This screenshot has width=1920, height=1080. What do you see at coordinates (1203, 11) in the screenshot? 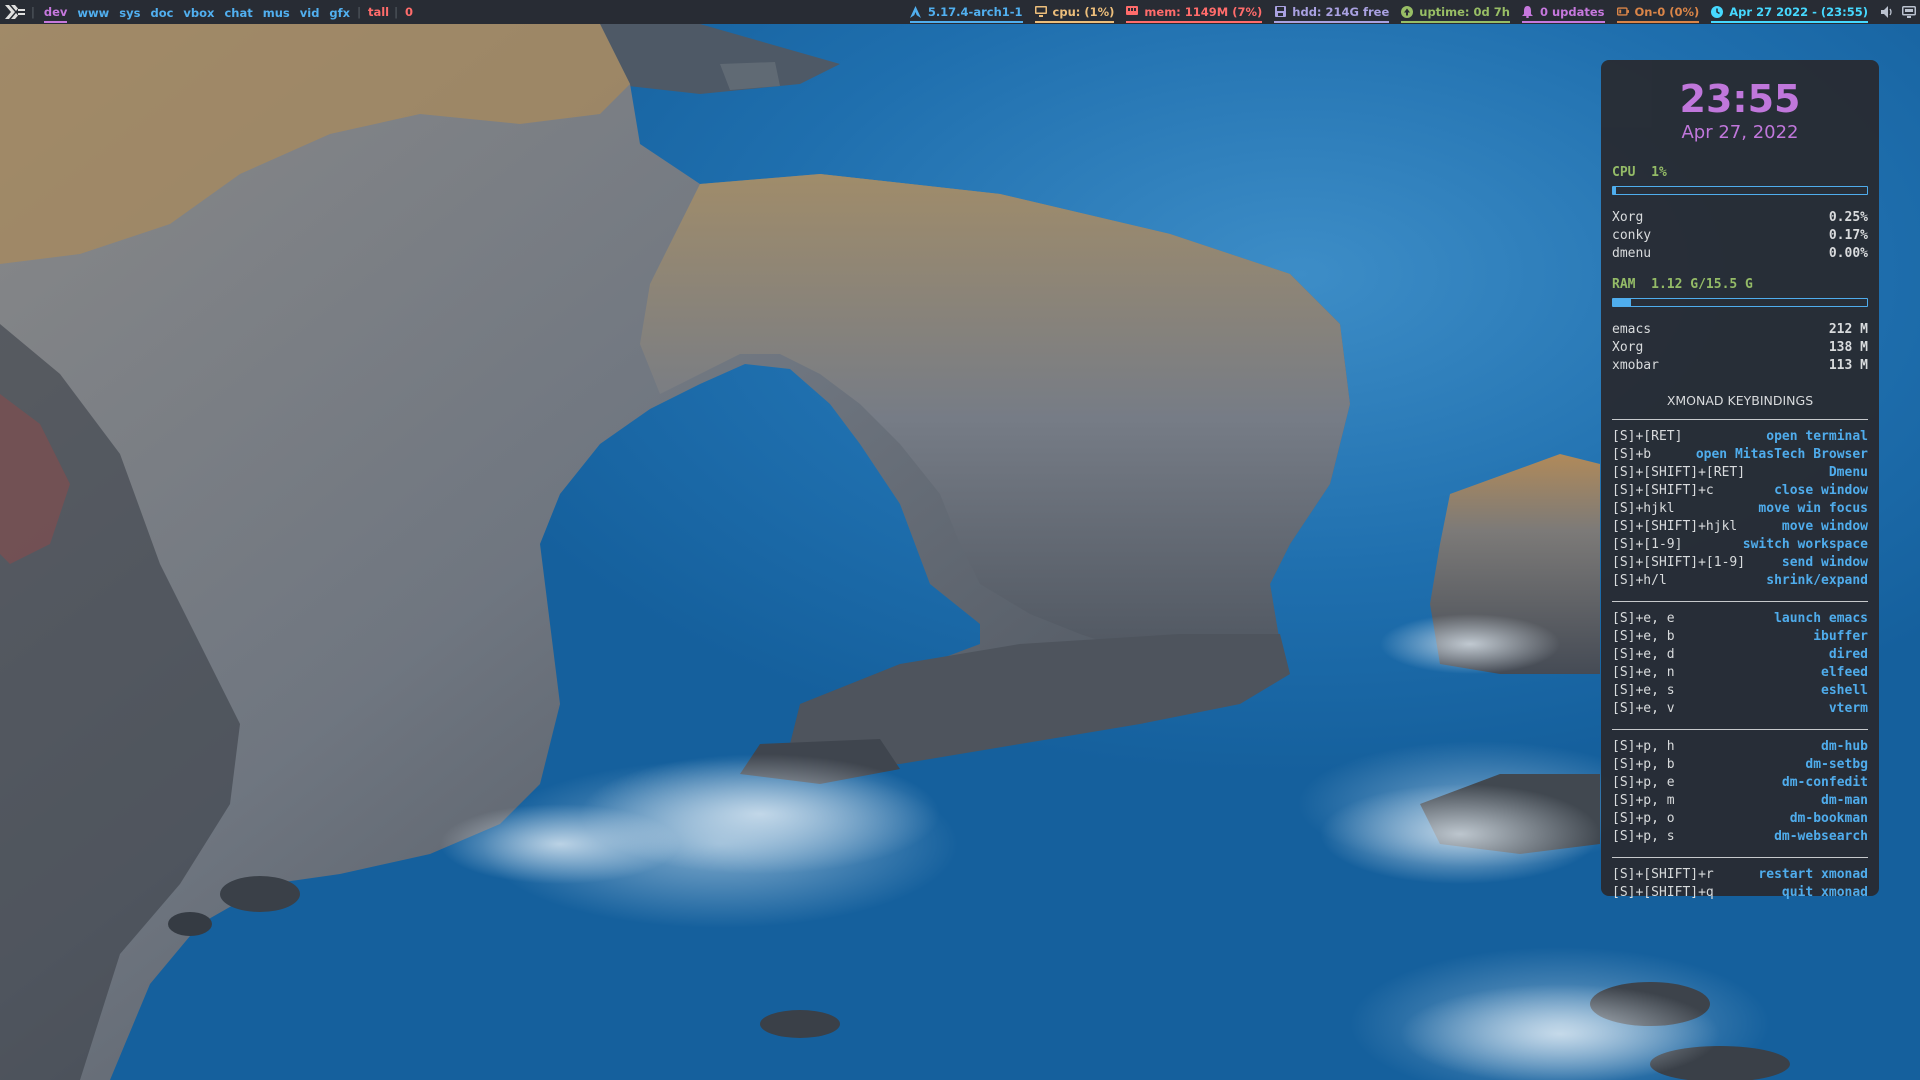
I see `memory-usage: mem: 1149M (7%)` at bounding box center [1203, 11].